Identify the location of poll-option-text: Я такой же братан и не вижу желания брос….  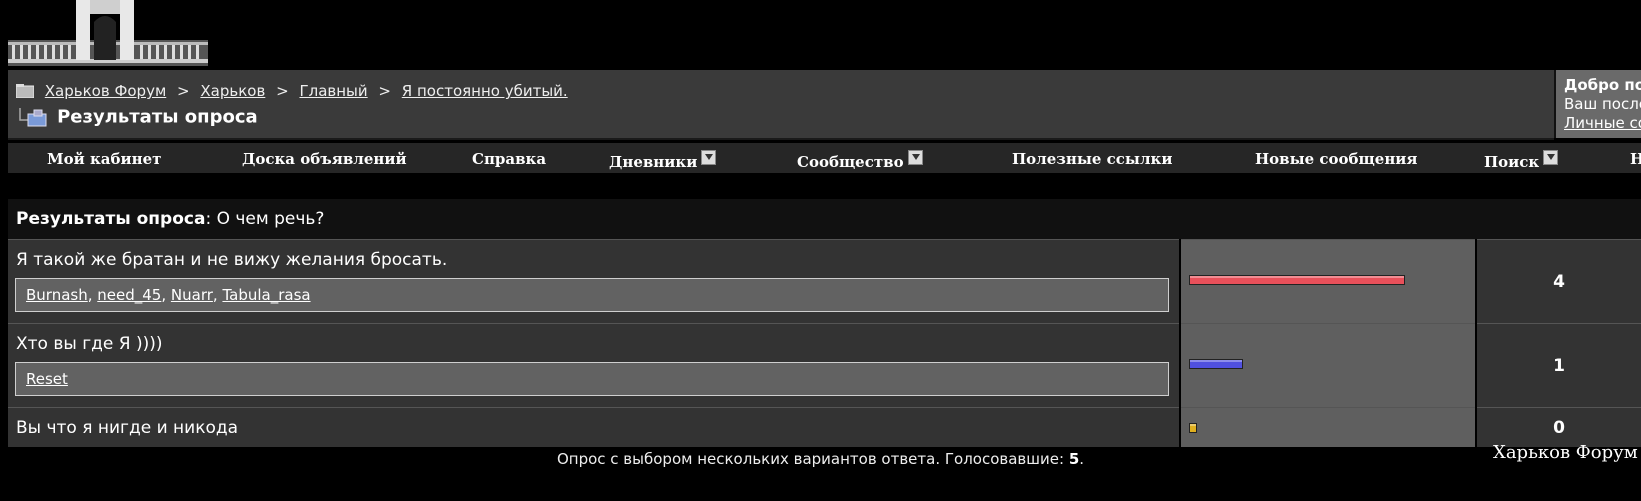
(232, 260).